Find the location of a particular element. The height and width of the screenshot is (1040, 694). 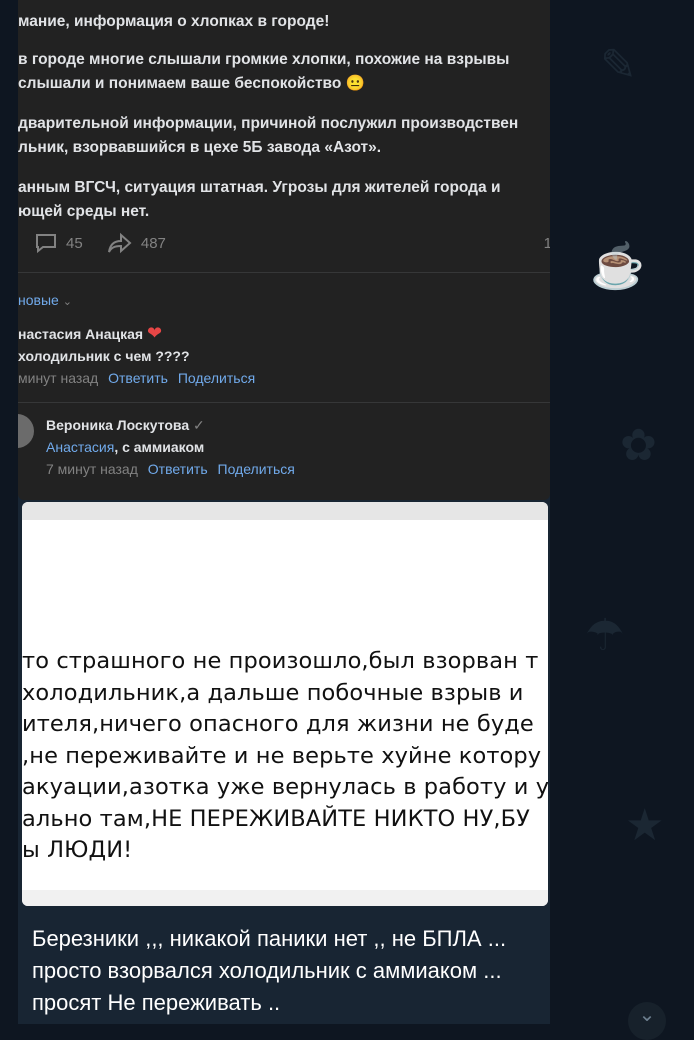

background-doodle: ☕ is located at coordinates (617, 266).